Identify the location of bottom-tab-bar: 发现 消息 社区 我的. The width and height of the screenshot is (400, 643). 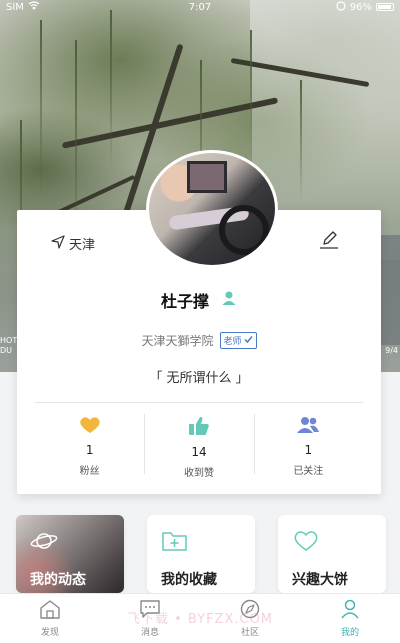
(200, 618).